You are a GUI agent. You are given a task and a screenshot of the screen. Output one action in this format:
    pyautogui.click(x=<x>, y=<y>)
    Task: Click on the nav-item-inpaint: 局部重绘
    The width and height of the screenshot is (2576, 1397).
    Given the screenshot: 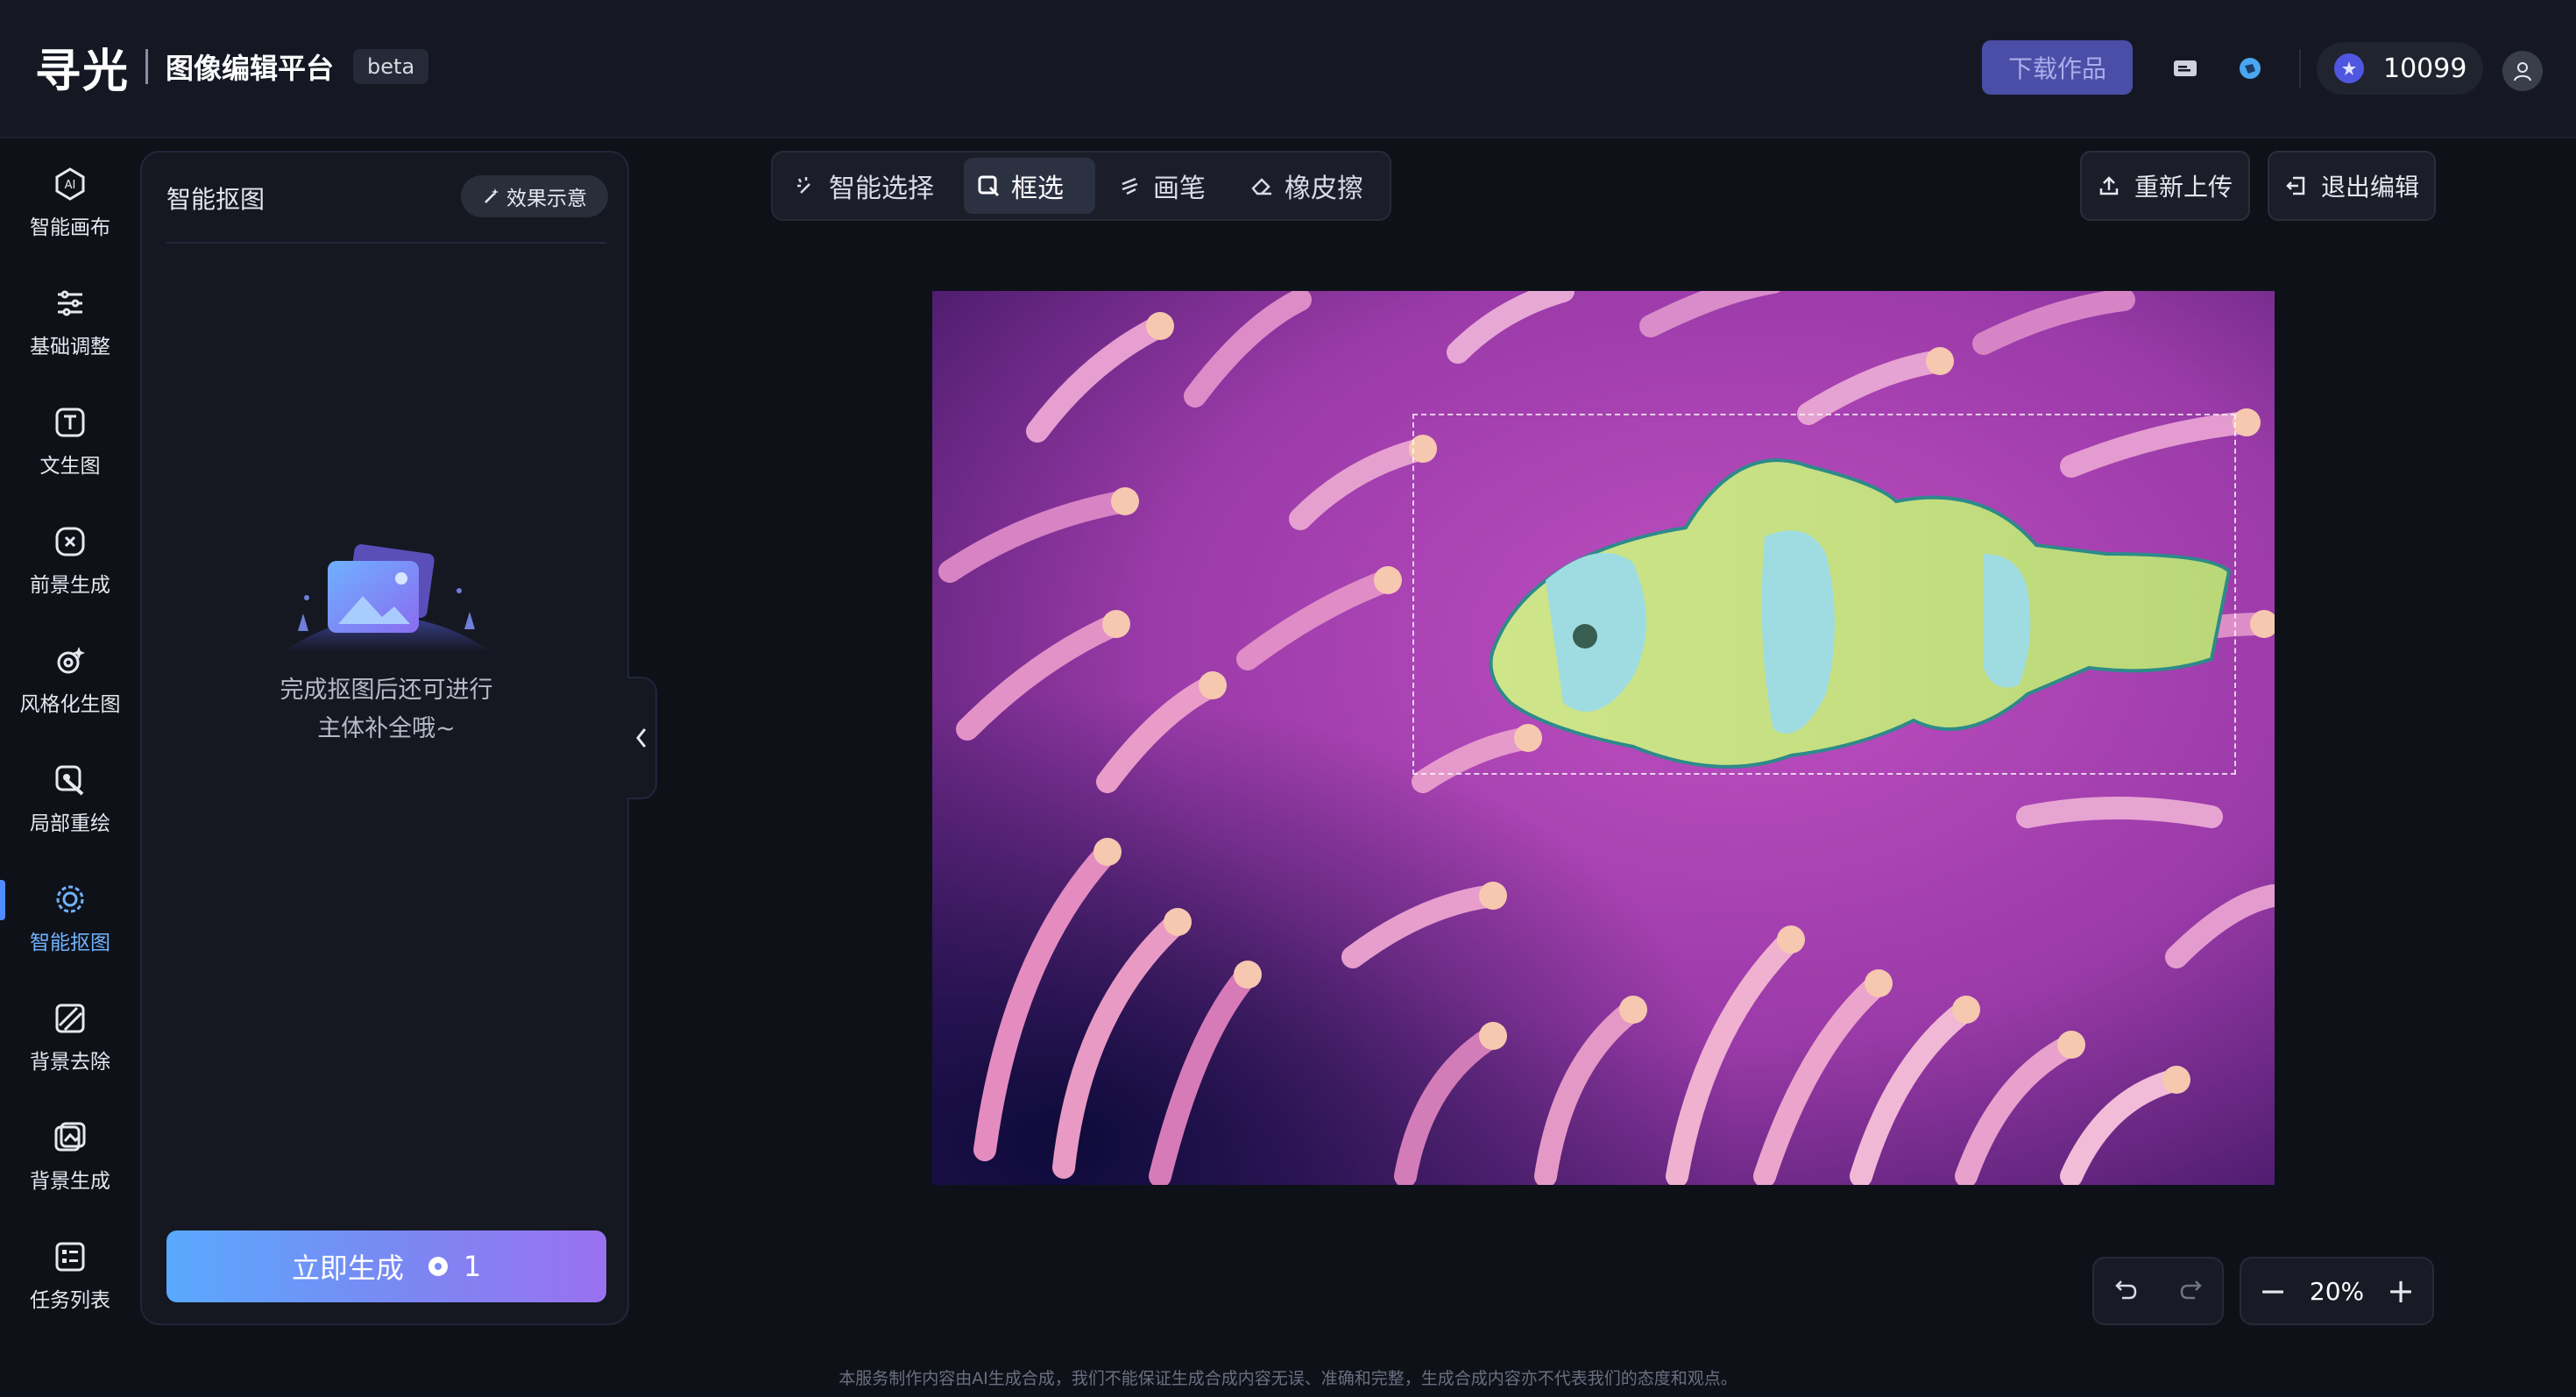 What is the action you would take?
    pyautogui.click(x=70, y=800)
    